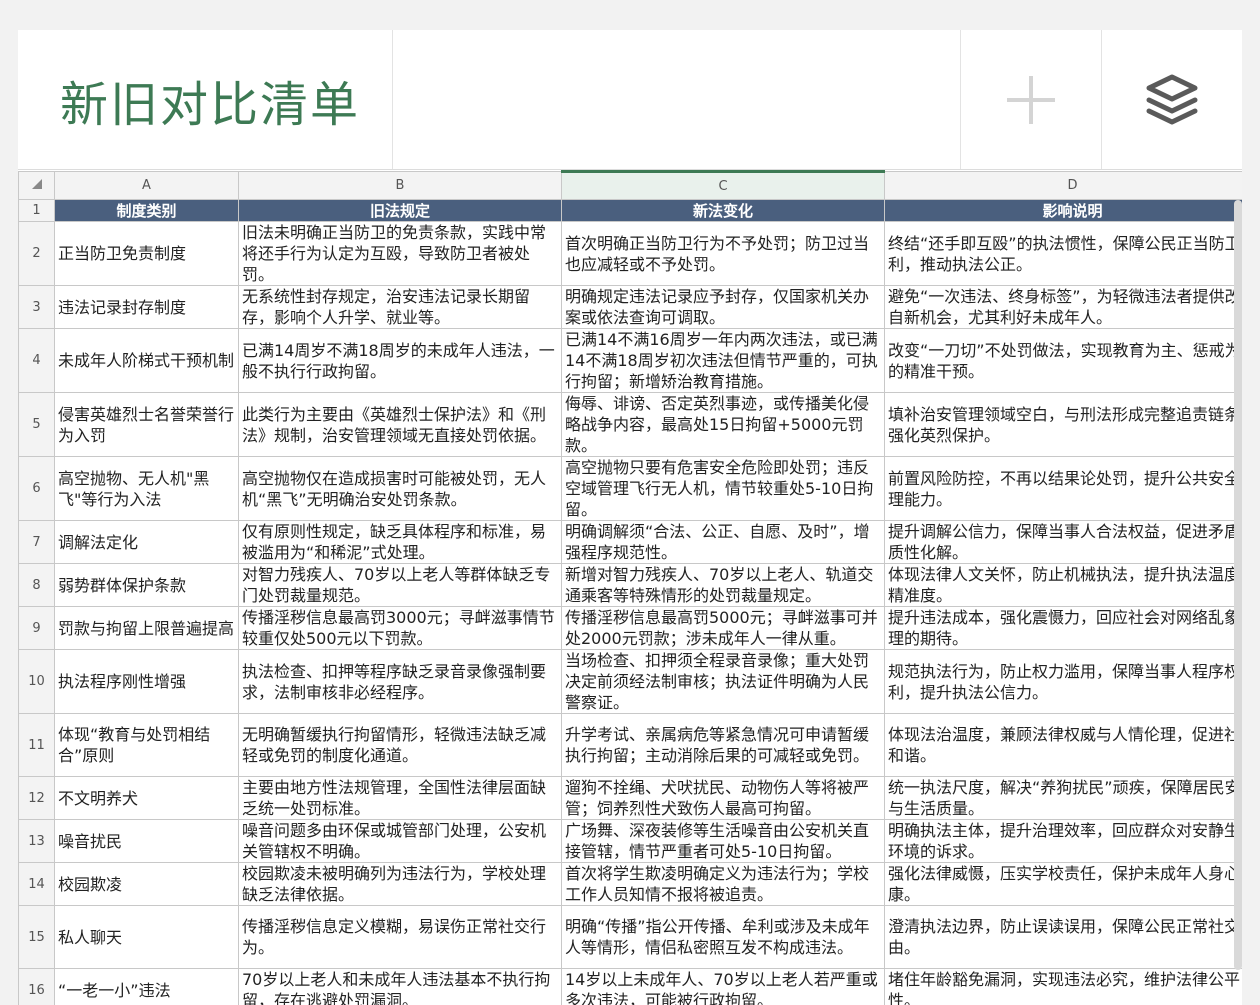  Describe the element at coordinates (146, 841) in the screenshot. I see `cell-category: 噪音扰民` at that location.